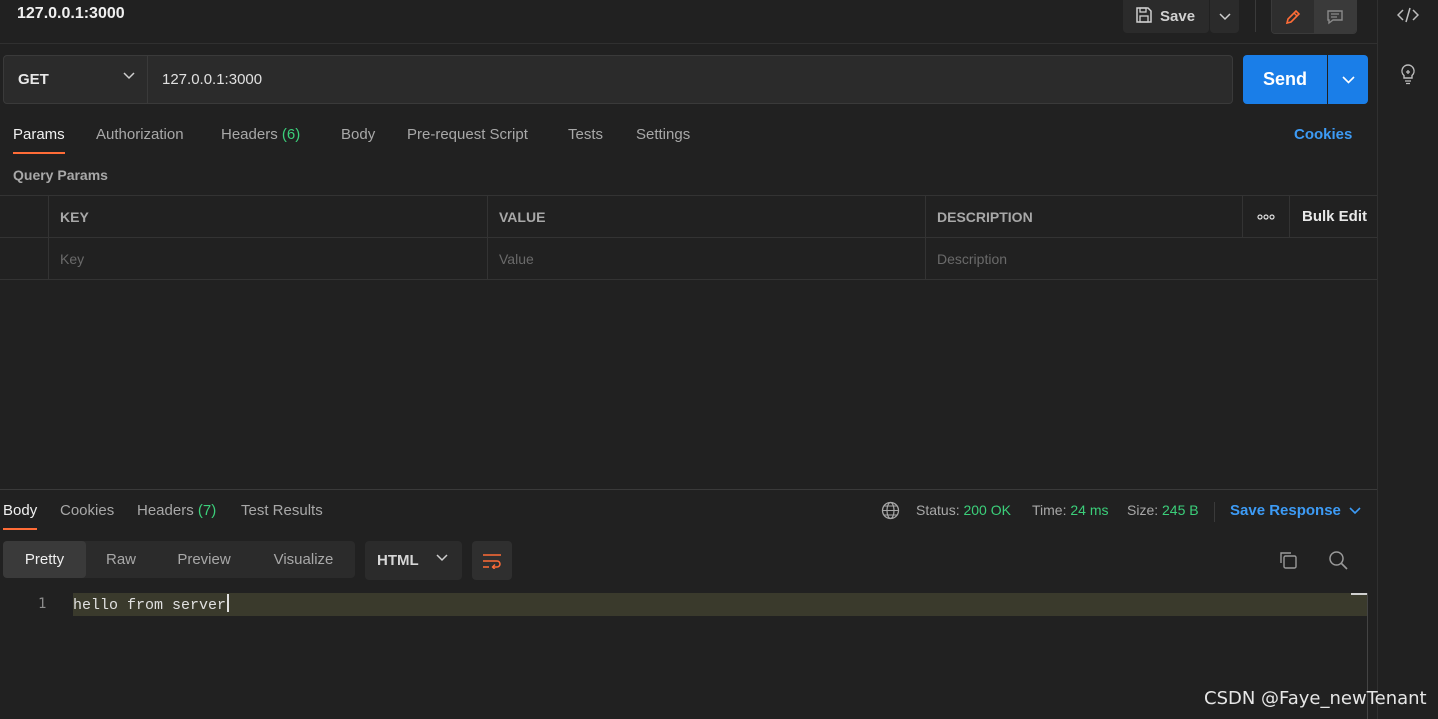  Describe the element at coordinates (39, 140) in the screenshot. I see `tab-params: Params` at that location.